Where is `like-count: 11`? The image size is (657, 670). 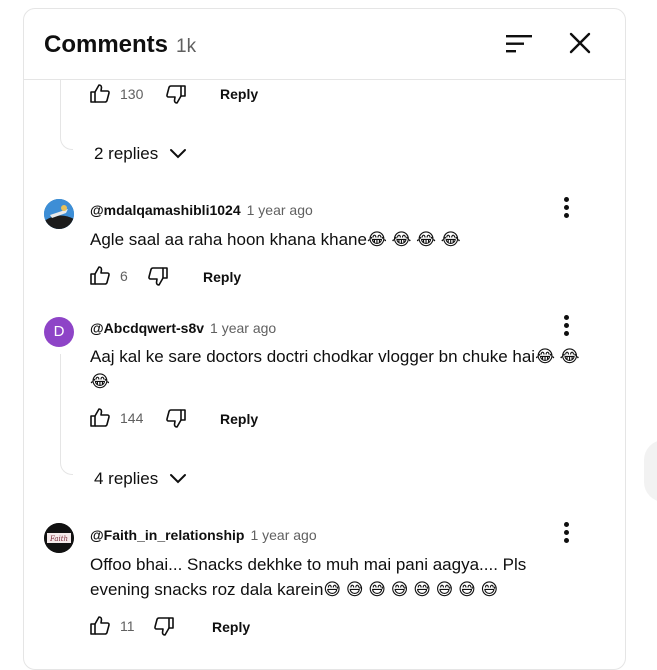 like-count: 11 is located at coordinates (127, 626).